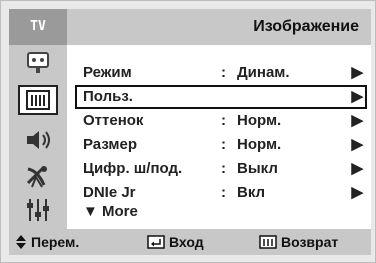  I want to click on category-sidebar, so click(38, 137).